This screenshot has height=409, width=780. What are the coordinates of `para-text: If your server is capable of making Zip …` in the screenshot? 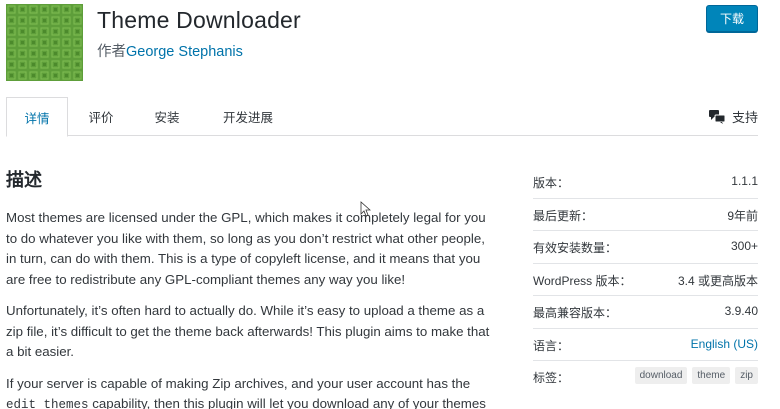 It's located at (238, 383).